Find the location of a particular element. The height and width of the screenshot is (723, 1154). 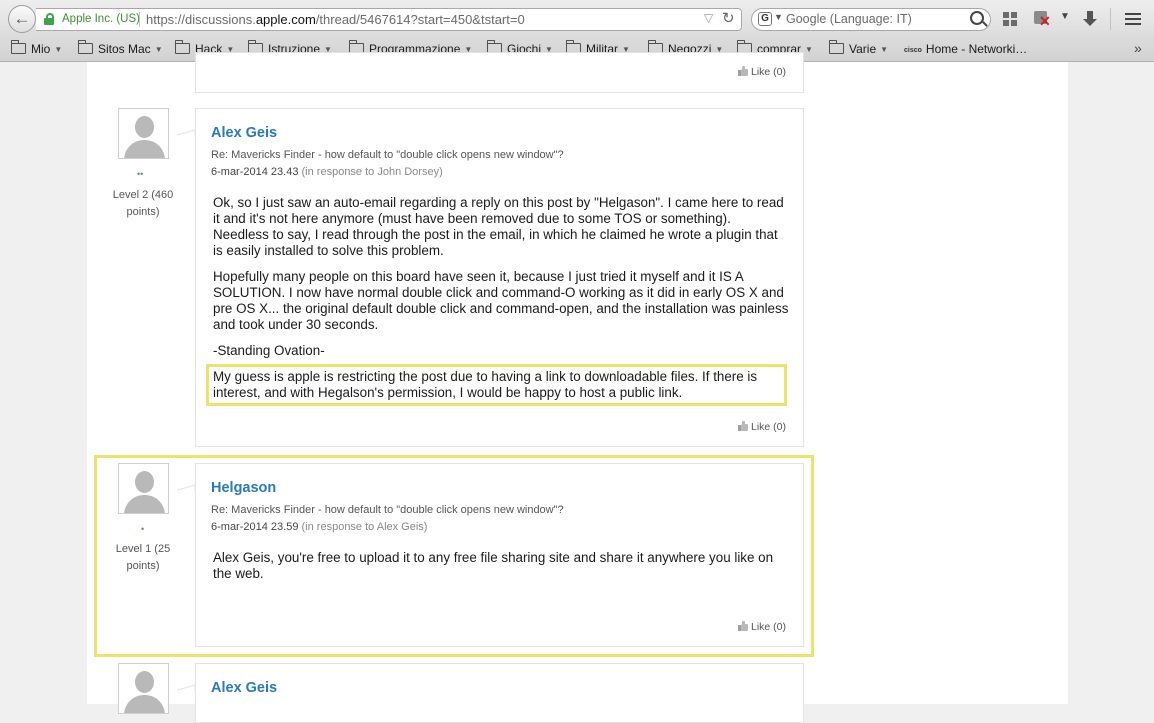

site-identity: Apple Inc. (US) is located at coordinates (101, 19).